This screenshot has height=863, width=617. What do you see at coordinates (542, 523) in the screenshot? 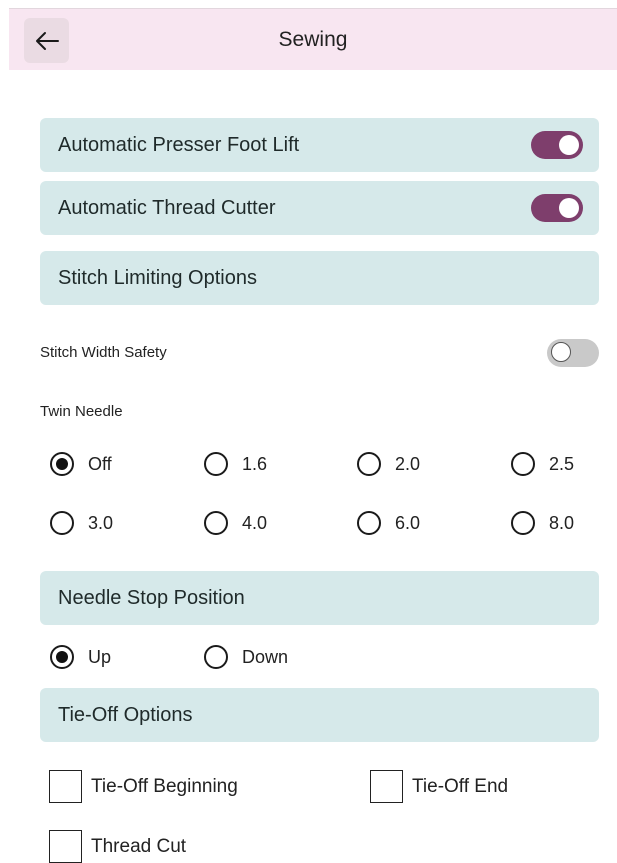
I see `twin-needle-option-8-0: 8.0` at bounding box center [542, 523].